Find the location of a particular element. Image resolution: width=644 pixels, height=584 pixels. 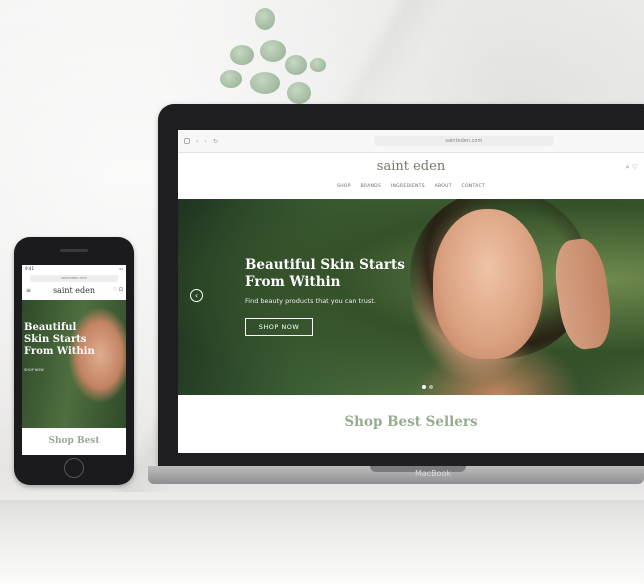

header-icons: ⌕ ♡ is located at coordinates (632, 167).